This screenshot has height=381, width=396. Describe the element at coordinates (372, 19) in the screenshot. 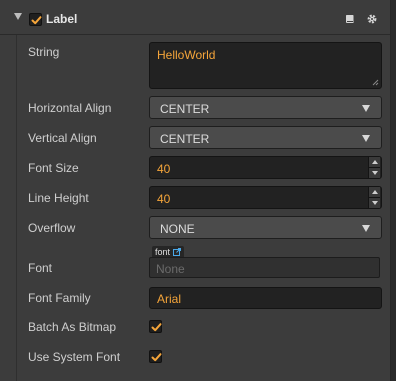

I see `gear-icon` at that location.